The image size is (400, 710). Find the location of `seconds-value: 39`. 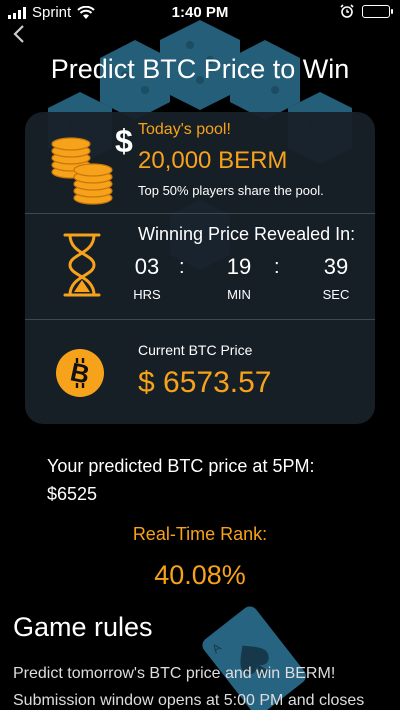

seconds-value: 39 is located at coordinates (336, 266).